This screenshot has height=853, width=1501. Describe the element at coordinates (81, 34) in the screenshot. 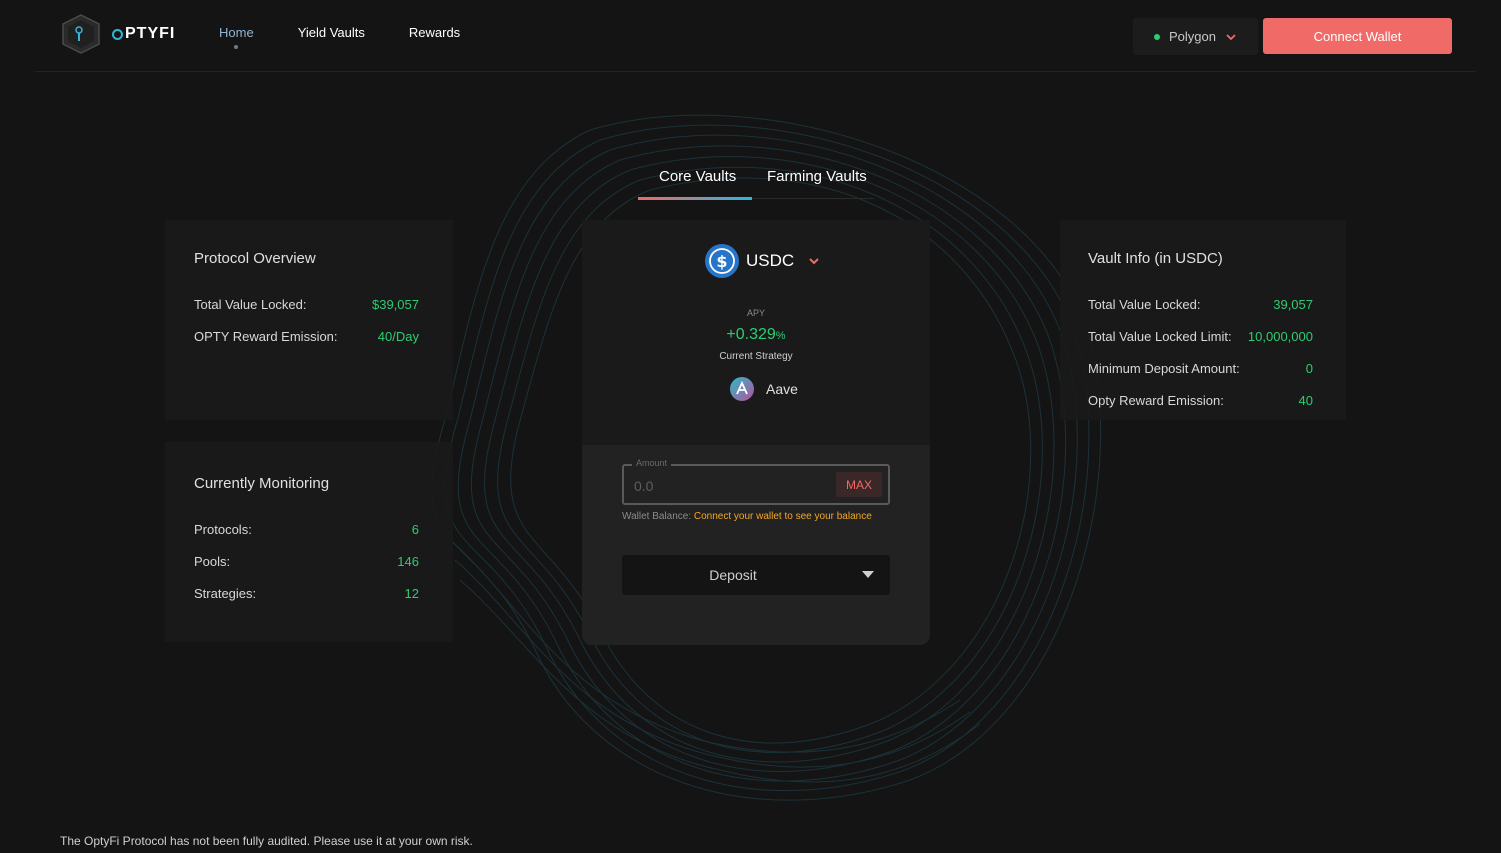

I see `keyhole-hexagon-icon` at that location.